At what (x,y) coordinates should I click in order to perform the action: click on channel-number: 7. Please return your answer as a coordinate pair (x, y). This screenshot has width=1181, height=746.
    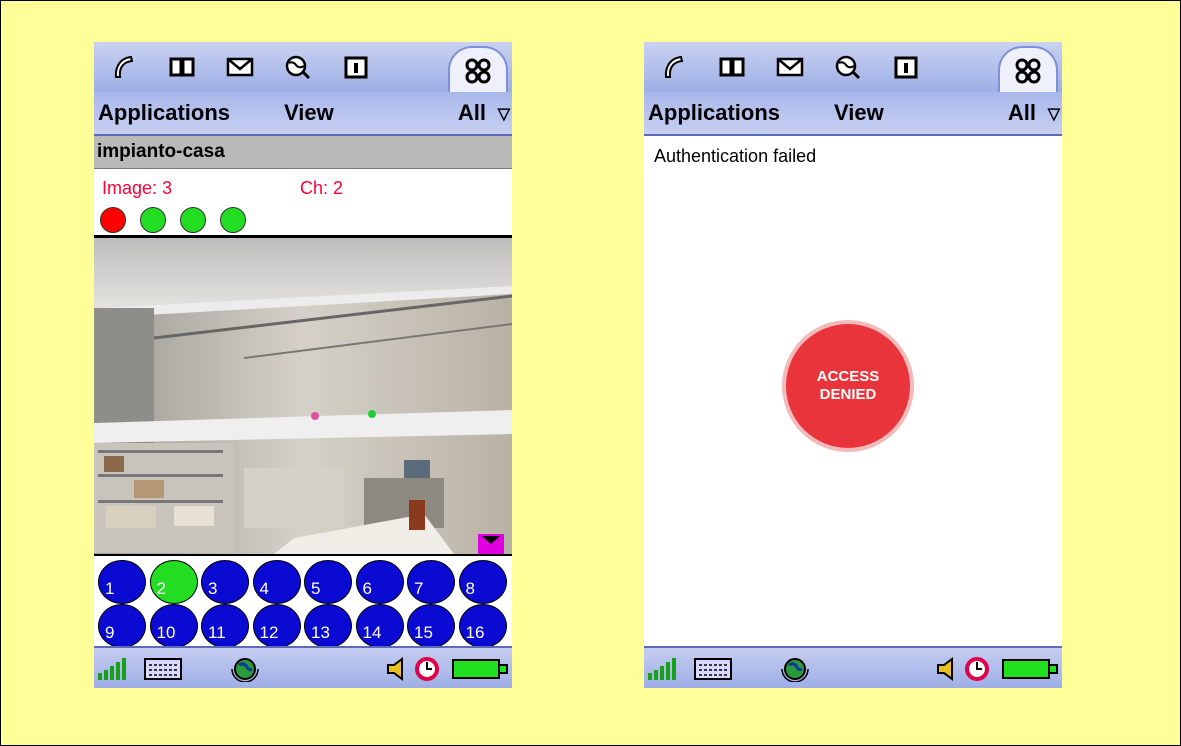
    Looking at the image, I should click on (419, 588).